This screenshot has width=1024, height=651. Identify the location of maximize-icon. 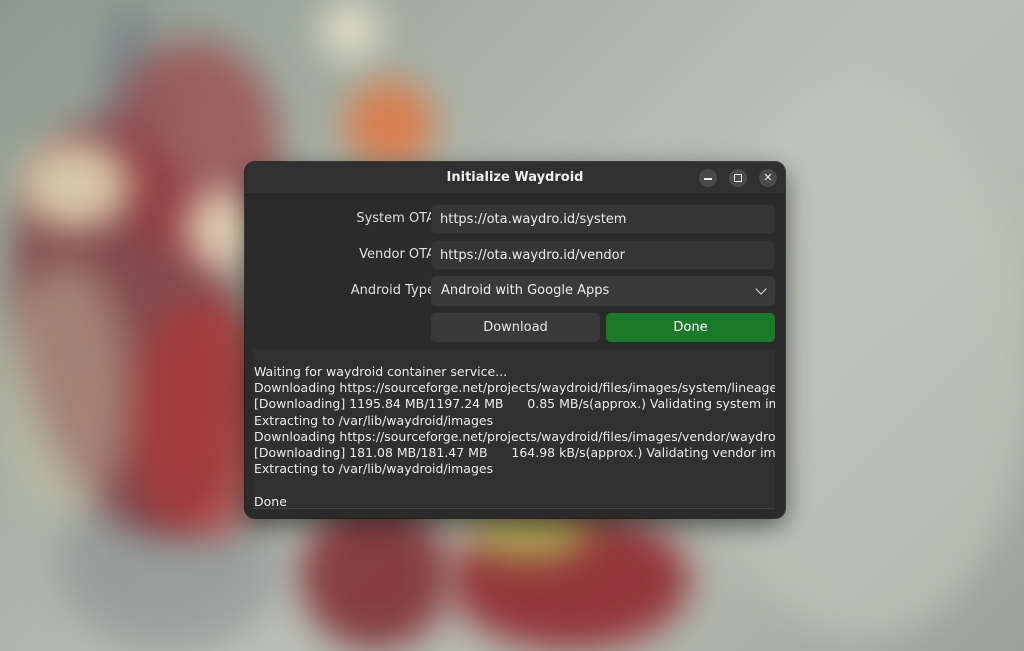
(738, 178).